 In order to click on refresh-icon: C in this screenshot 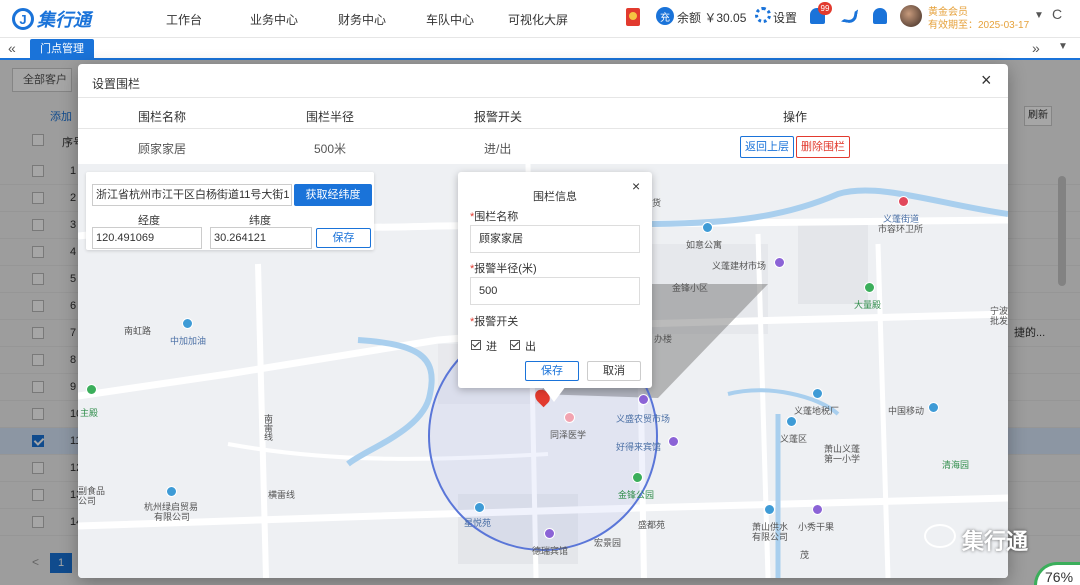, I will do `click(1057, 14)`.